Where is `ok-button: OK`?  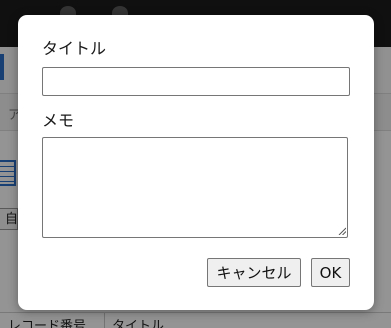 ok-button: OK is located at coordinates (330, 272).